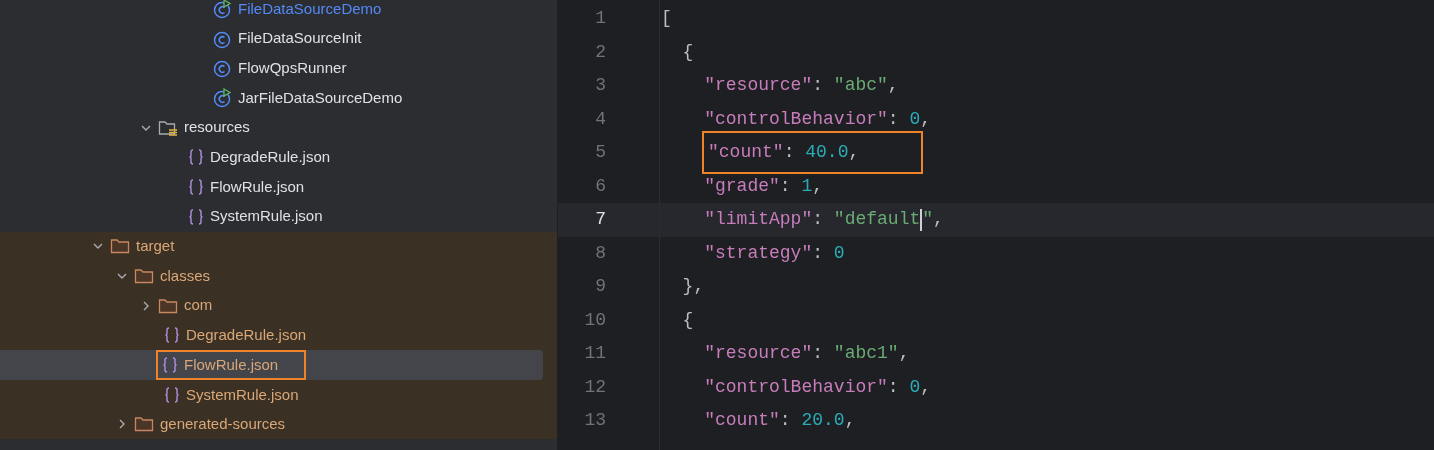 The height and width of the screenshot is (450, 1434). I want to click on line-number: 7, so click(600, 220).